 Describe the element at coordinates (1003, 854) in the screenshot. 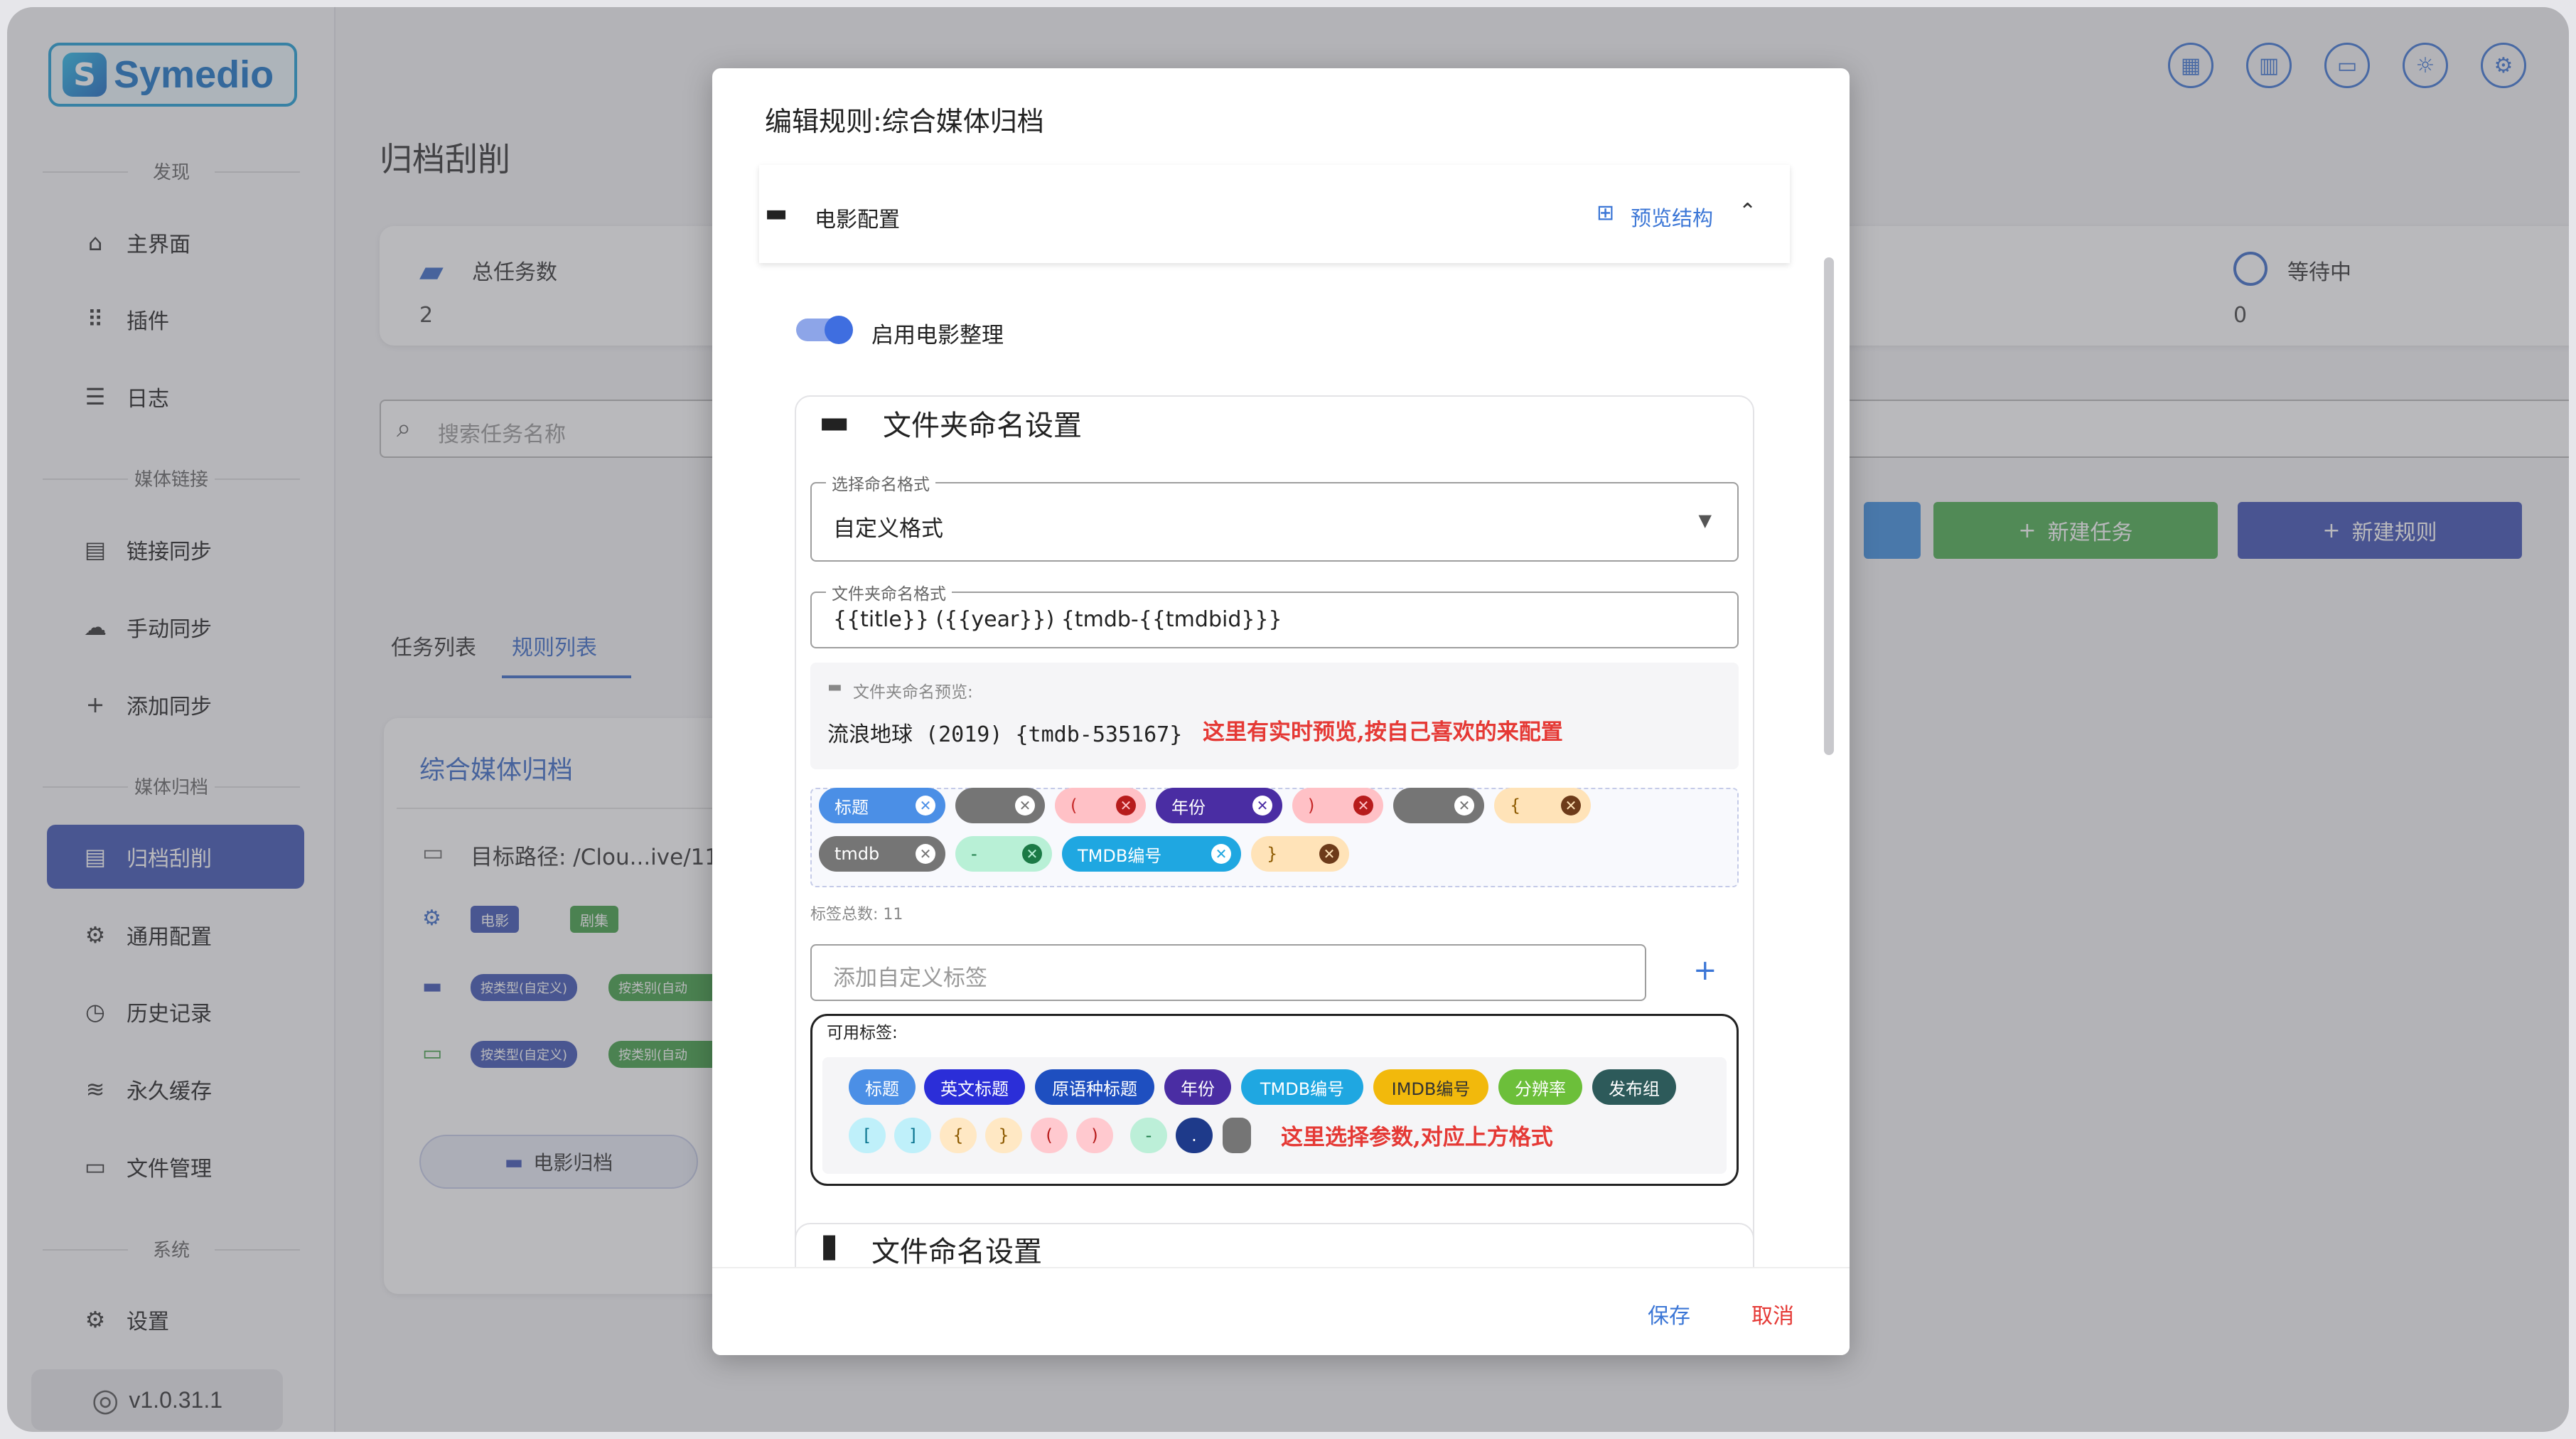

I see `chip-dash: - ✕` at that location.